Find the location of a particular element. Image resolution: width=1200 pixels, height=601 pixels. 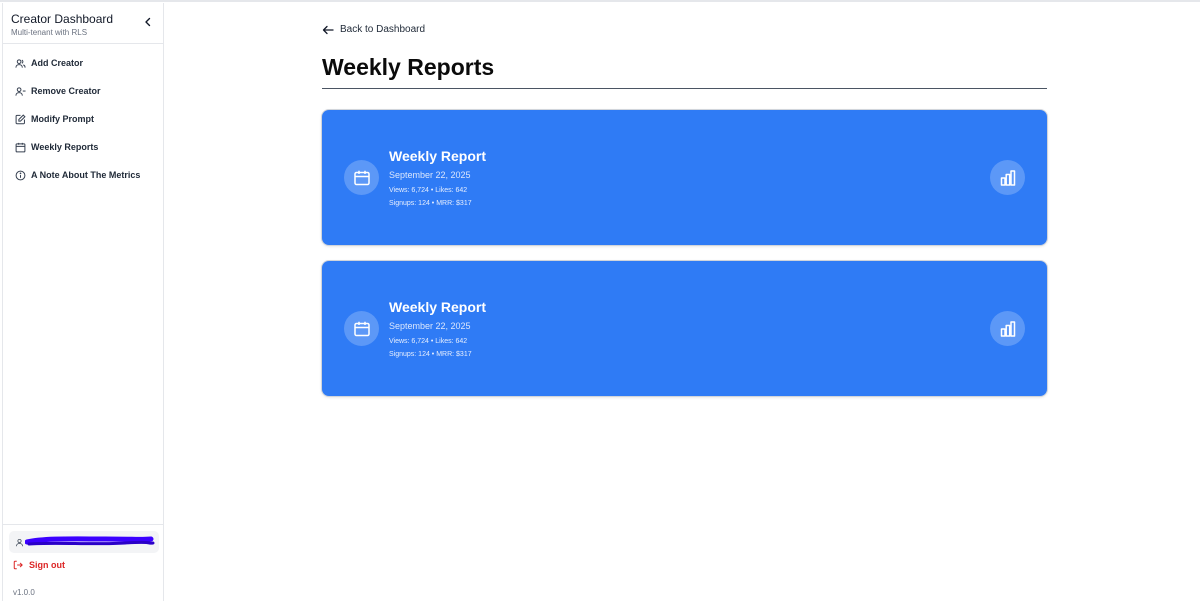

sidebar-item-add-creator: Add Creator is located at coordinates (83, 63).